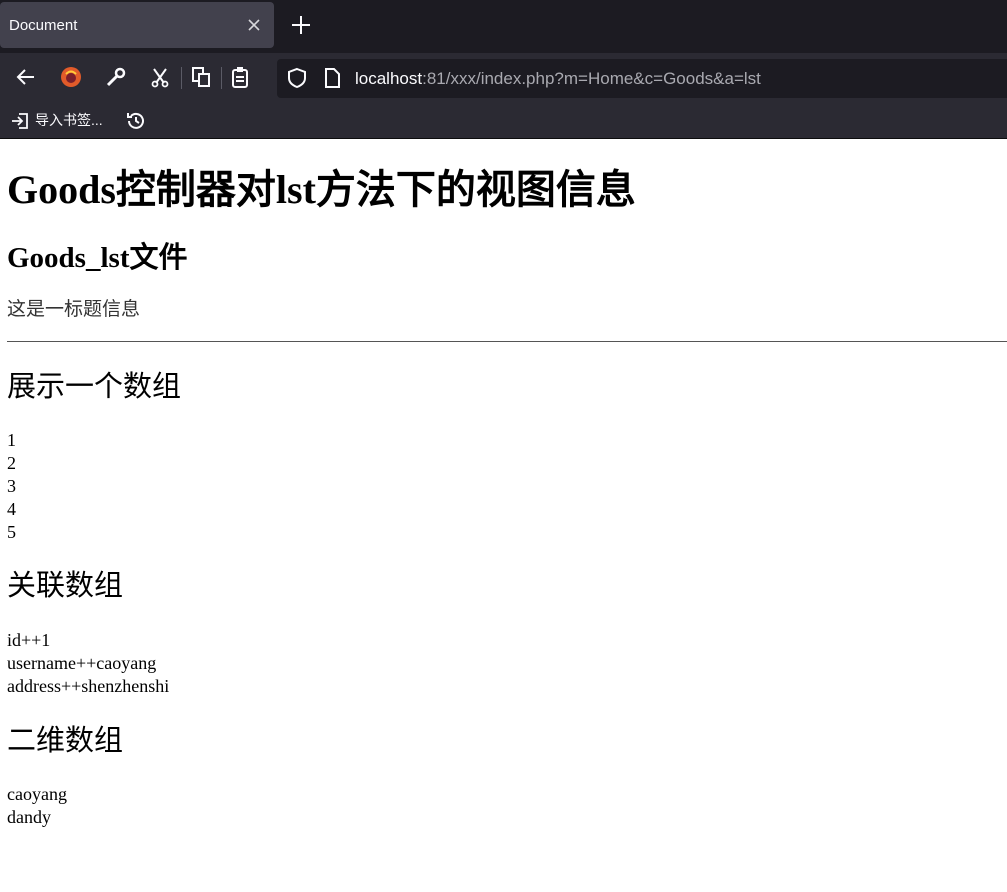 Image resolution: width=1007 pixels, height=892 pixels. What do you see at coordinates (11, 463) in the screenshot?
I see `list-item: 2` at bounding box center [11, 463].